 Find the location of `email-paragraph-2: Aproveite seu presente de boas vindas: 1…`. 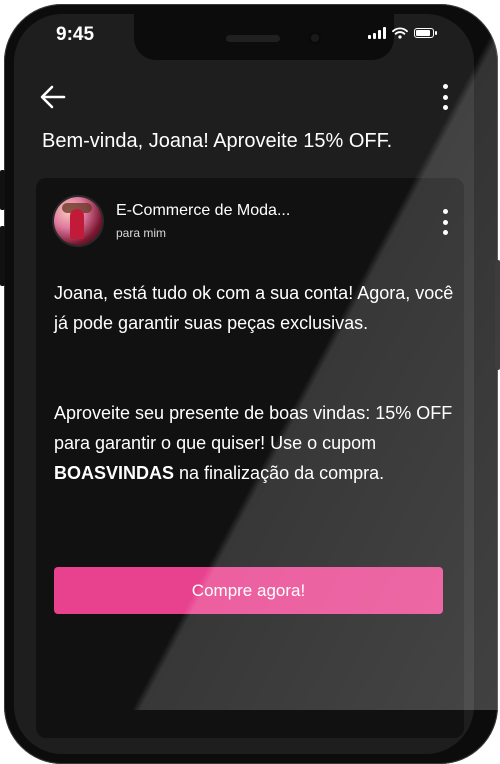

email-paragraph-2: Aproveite seu presente de boas vindas: 1… is located at coordinates (254, 443).